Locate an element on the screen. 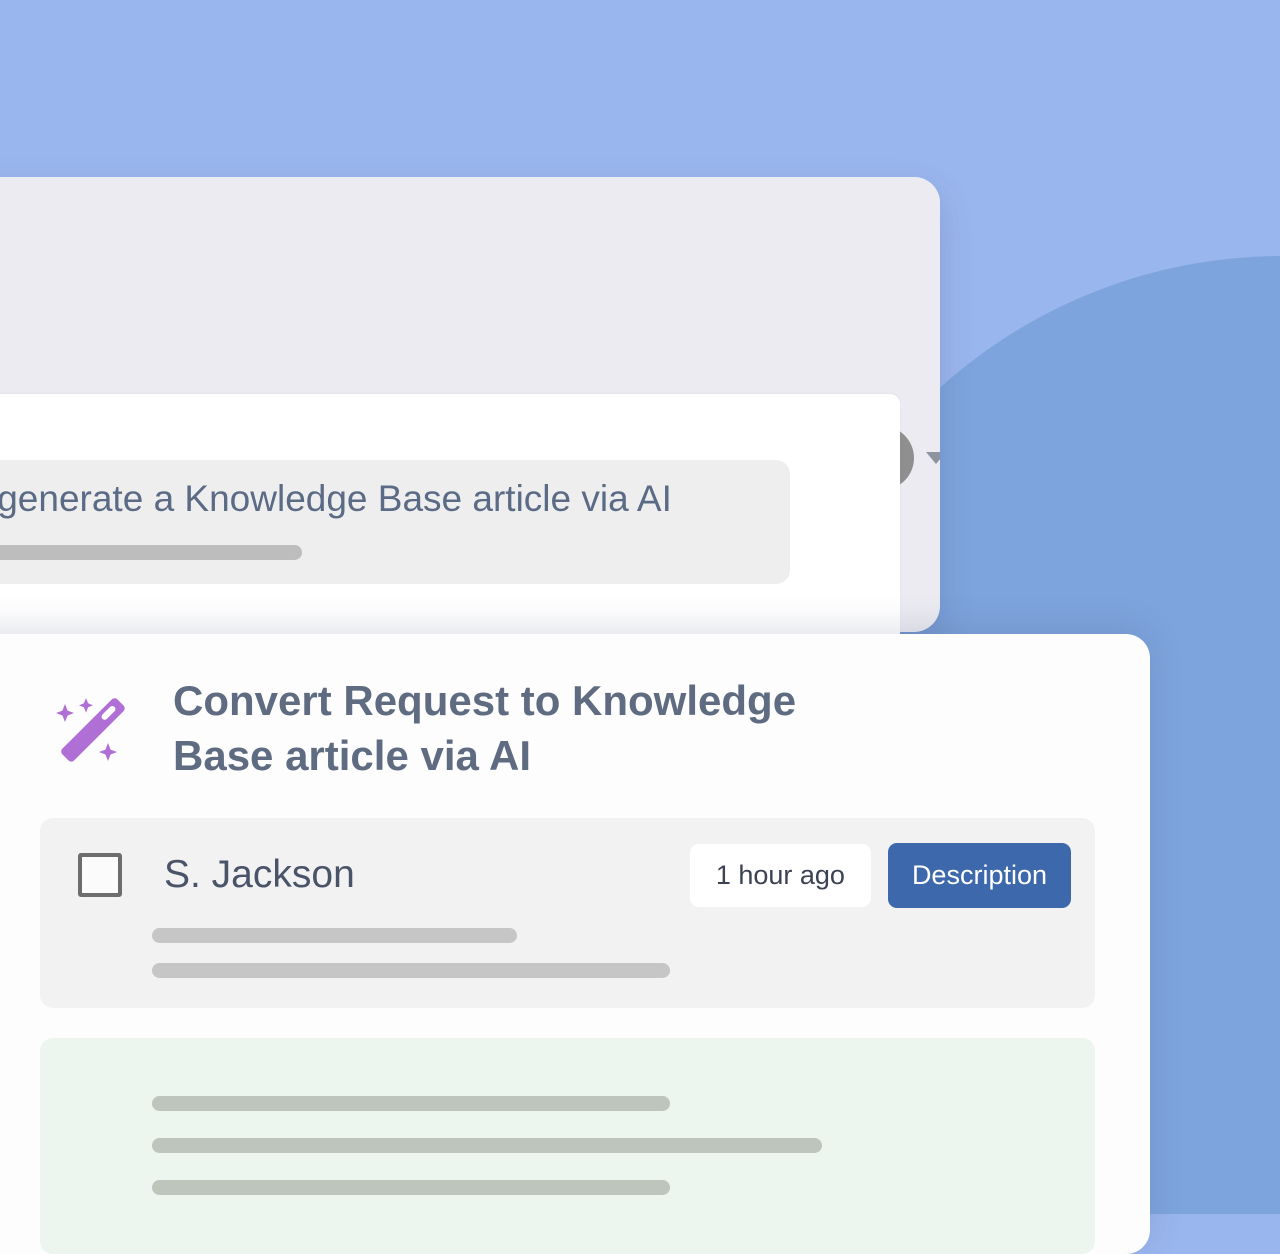  description-button: Description is located at coordinates (979, 875).